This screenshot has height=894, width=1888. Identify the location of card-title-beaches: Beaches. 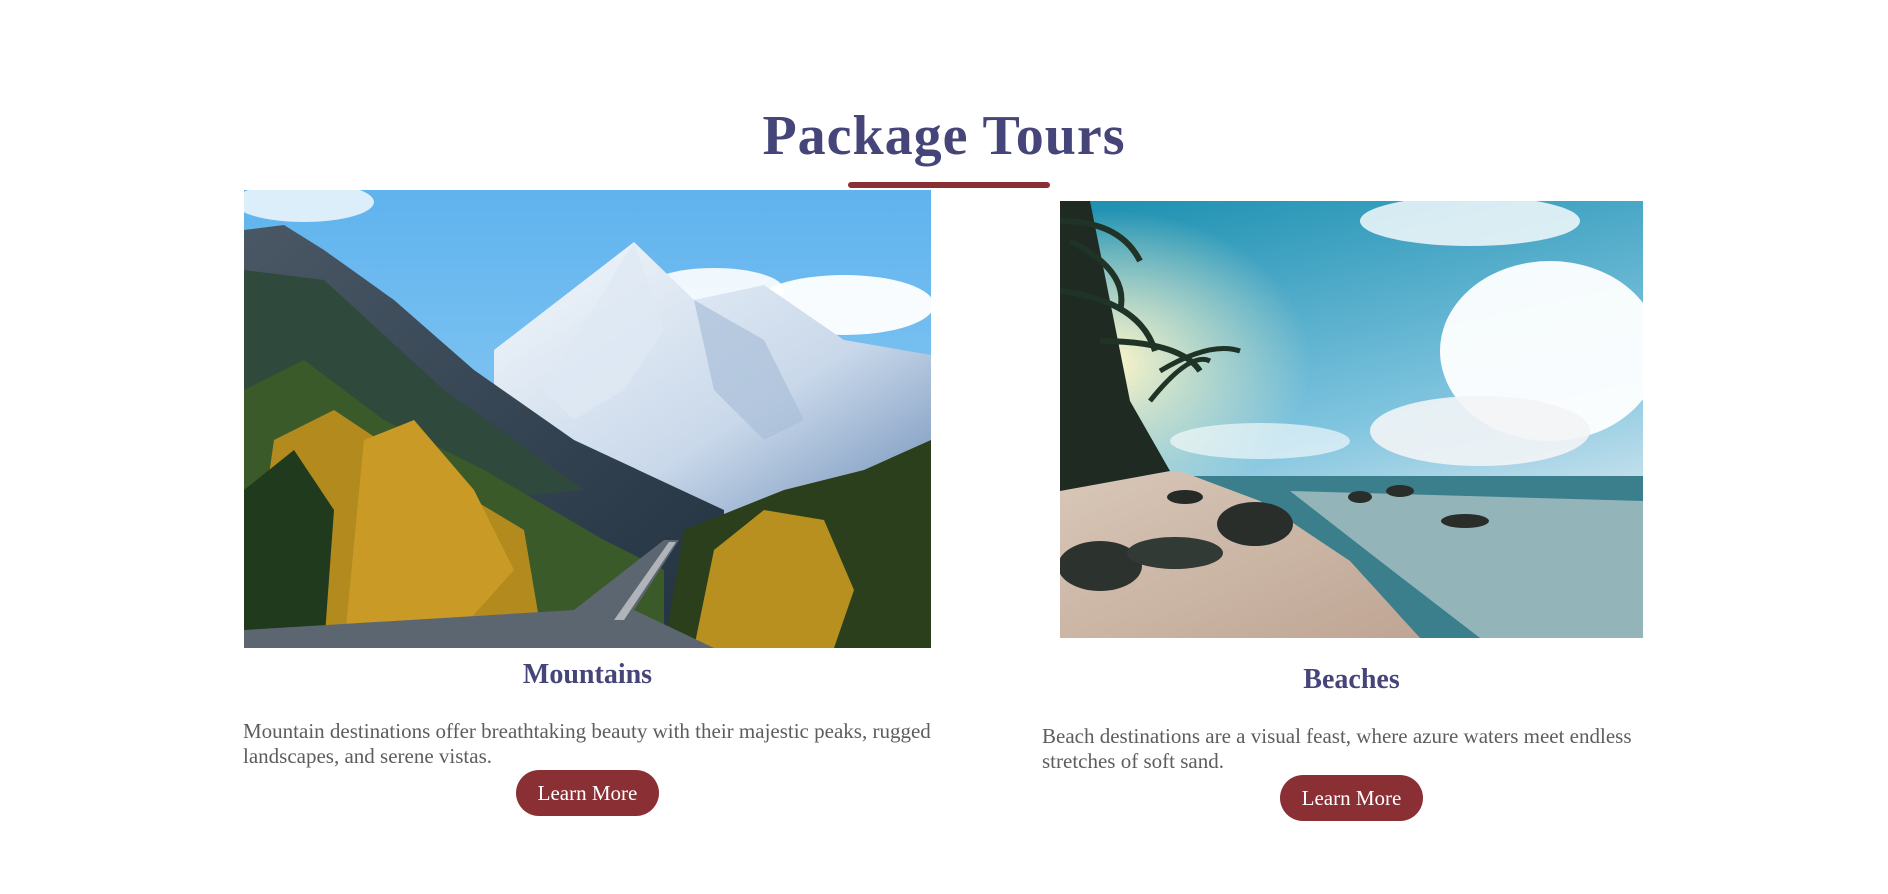
(1351, 679).